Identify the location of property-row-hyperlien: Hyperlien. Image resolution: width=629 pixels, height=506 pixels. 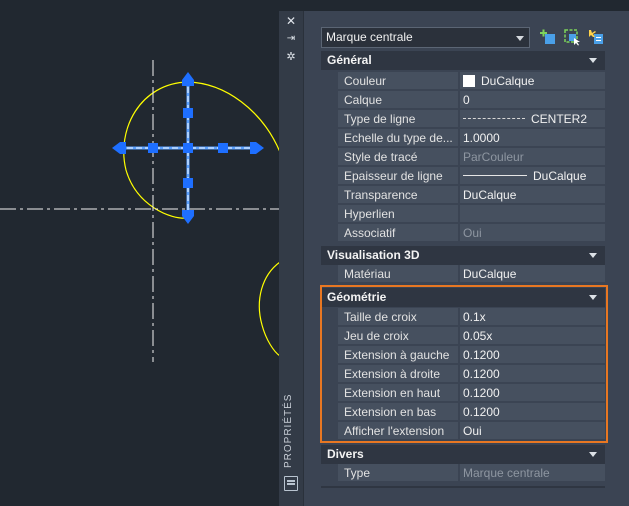
(463, 214).